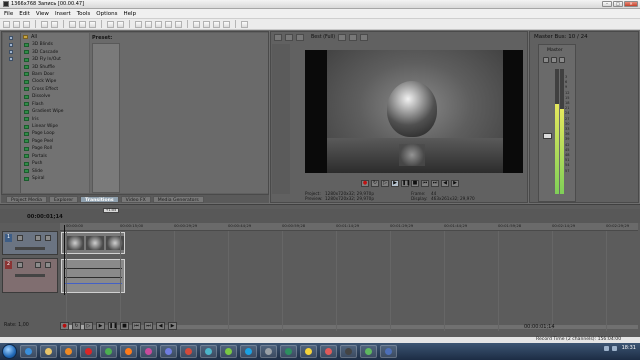 Image resolution: width=640 pixels, height=360 pixels. What do you see at coordinates (562, 60) in the screenshot?
I see `solo-icon` at bounding box center [562, 60].